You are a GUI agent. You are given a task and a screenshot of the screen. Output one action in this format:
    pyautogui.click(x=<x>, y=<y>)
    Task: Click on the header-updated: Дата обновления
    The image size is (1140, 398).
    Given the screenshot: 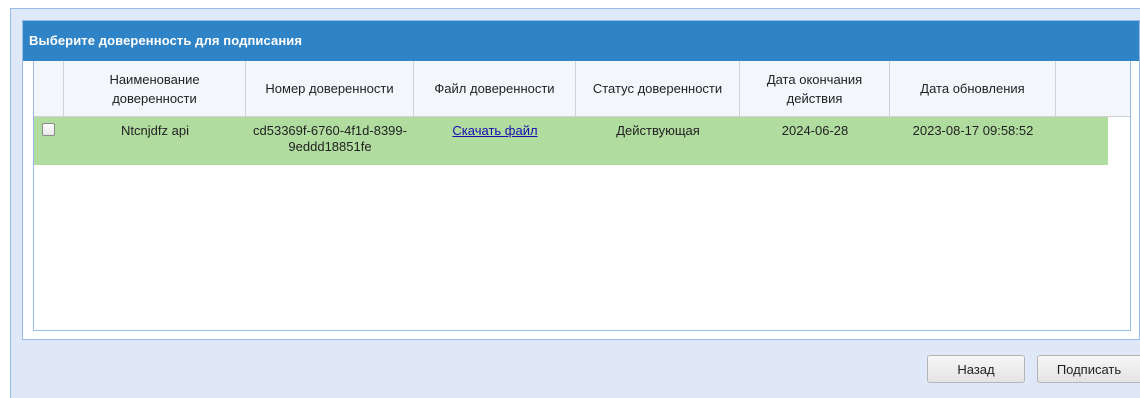 What is the action you would take?
    pyautogui.click(x=973, y=88)
    